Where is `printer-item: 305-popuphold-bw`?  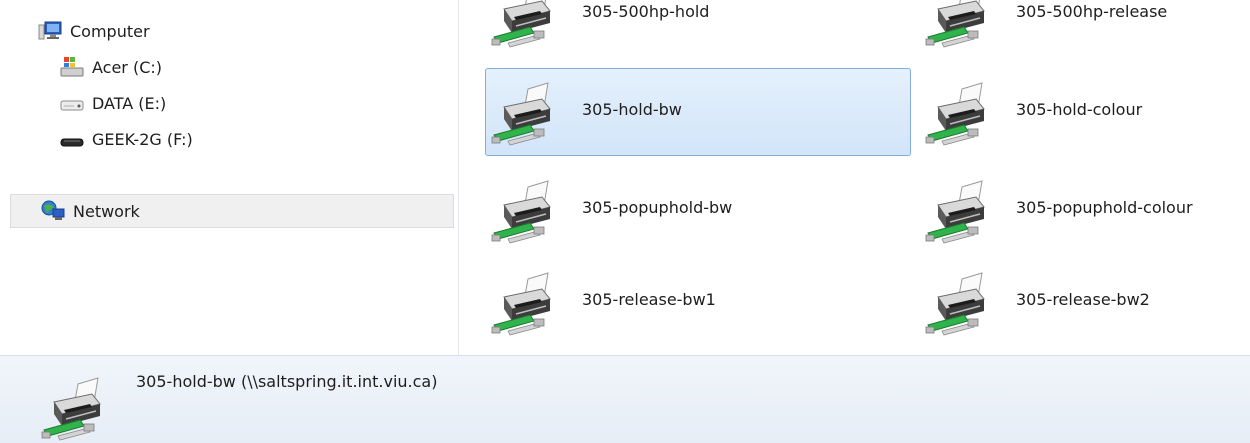 printer-item: 305-popuphold-bw is located at coordinates (698, 210).